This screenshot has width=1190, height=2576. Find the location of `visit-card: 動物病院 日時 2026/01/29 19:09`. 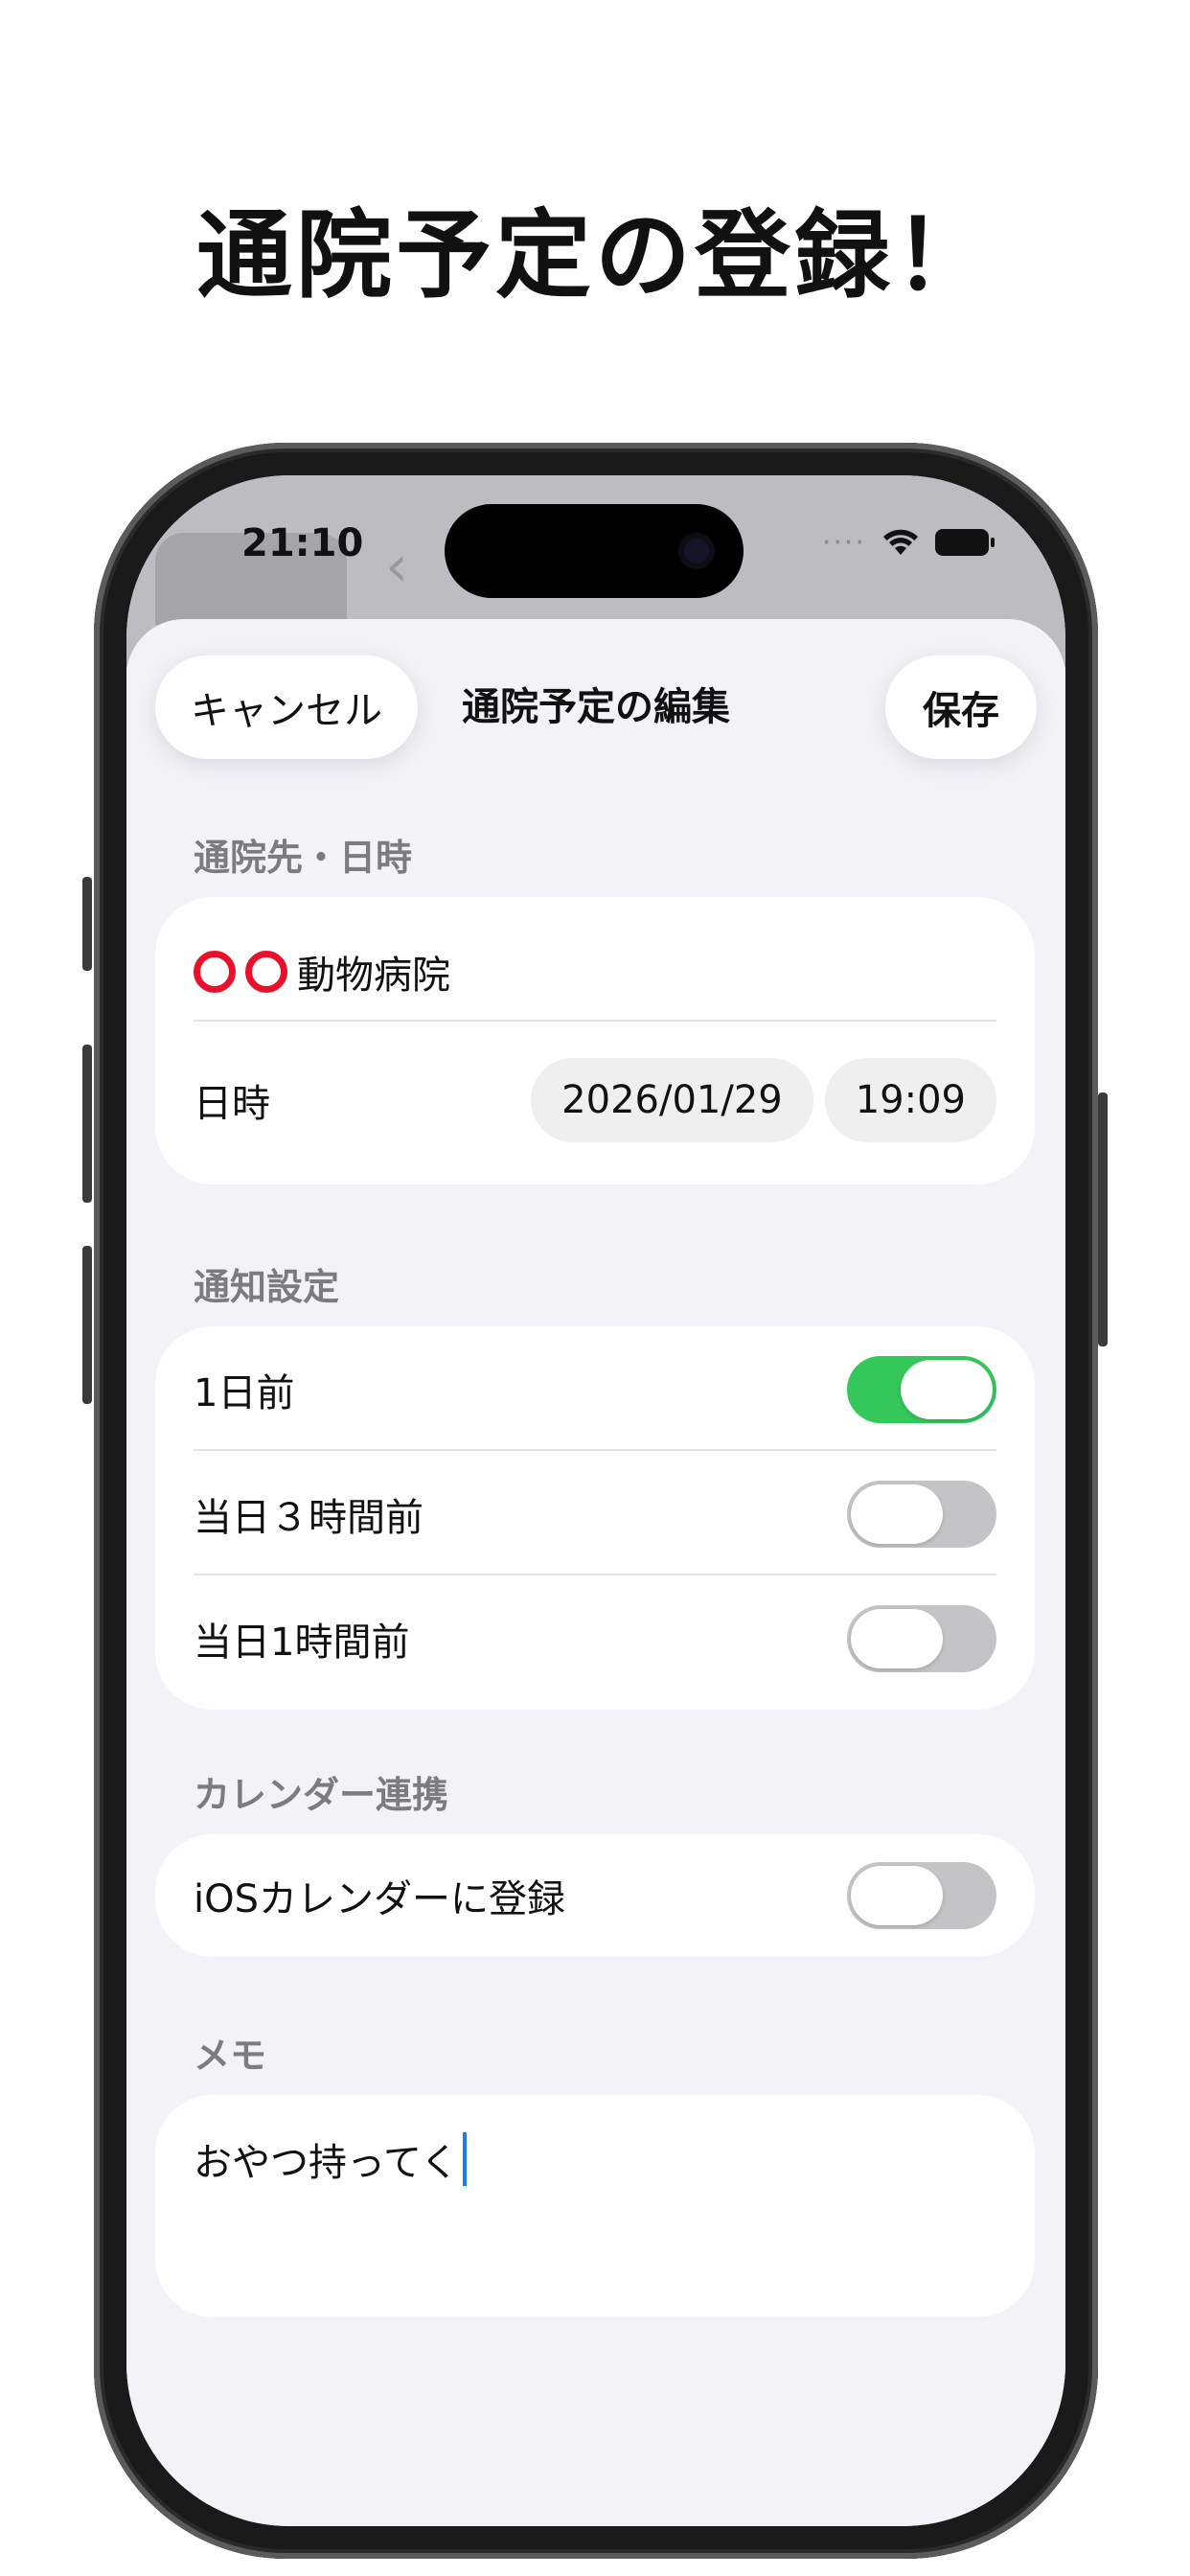

visit-card: 動物病院 日時 2026/01/29 19:09 is located at coordinates (595, 1040).